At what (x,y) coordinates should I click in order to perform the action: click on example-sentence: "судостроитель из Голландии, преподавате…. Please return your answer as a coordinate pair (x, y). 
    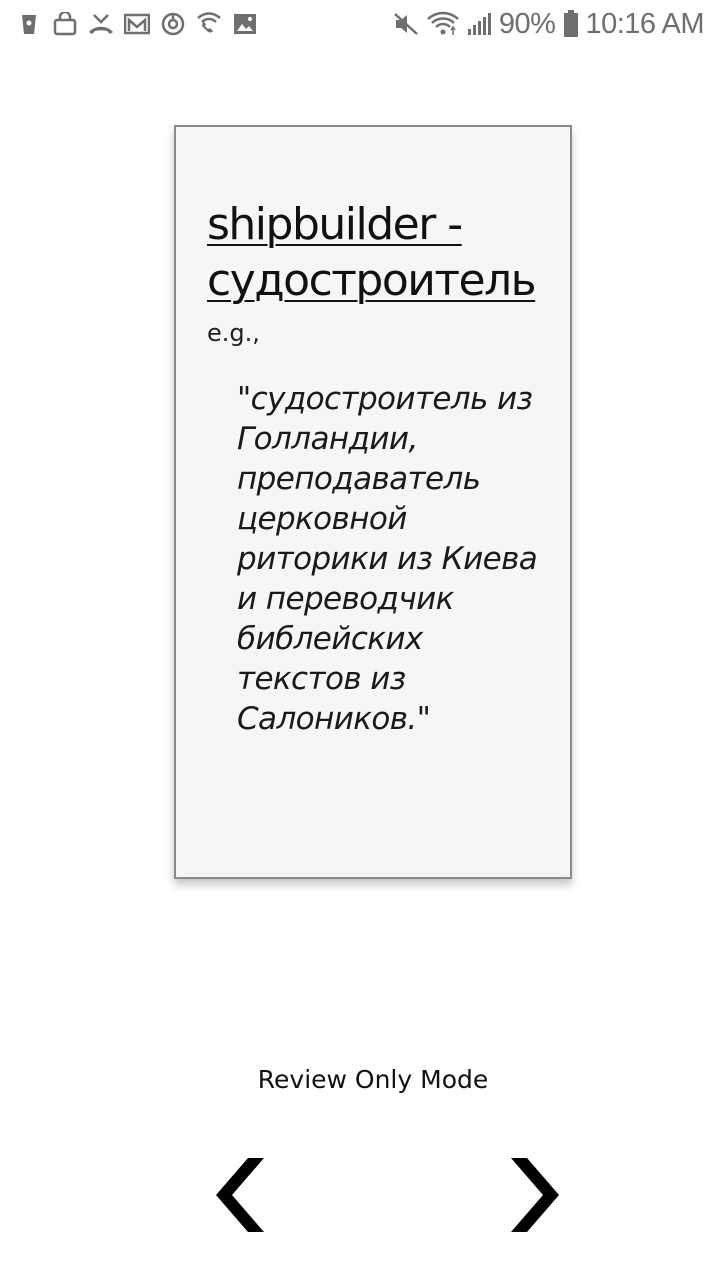
    Looking at the image, I should click on (387, 559).